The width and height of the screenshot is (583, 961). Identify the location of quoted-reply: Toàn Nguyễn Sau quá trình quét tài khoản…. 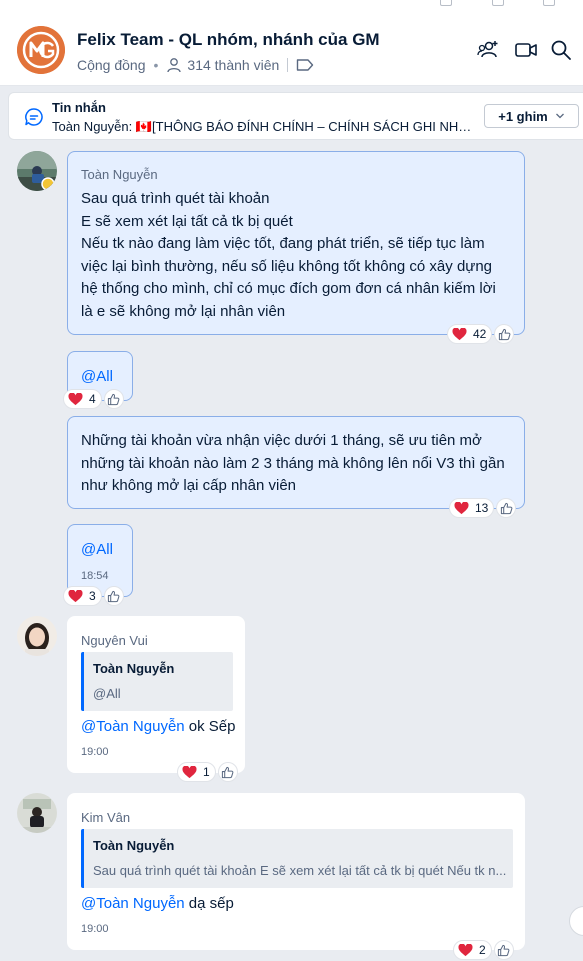
(297, 858).